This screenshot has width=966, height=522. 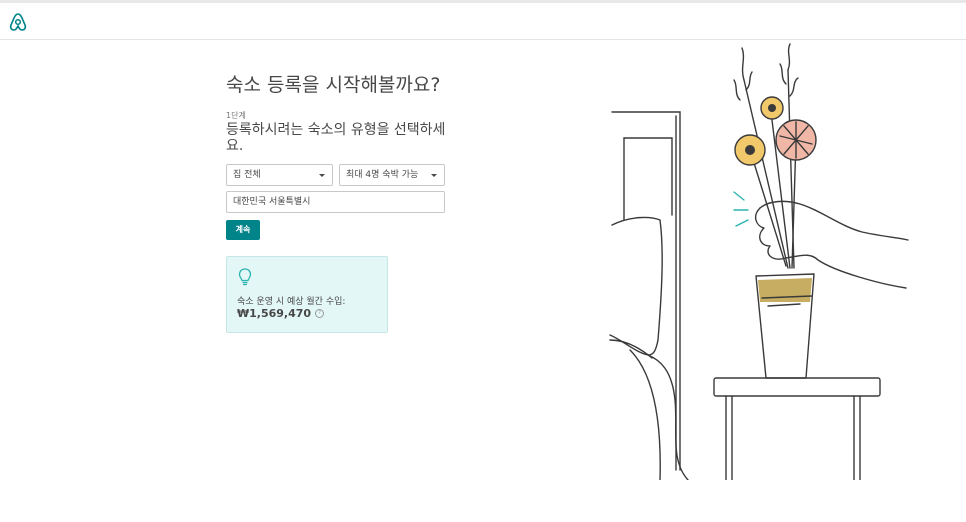 I want to click on lightbulb-icon, so click(x=245, y=277).